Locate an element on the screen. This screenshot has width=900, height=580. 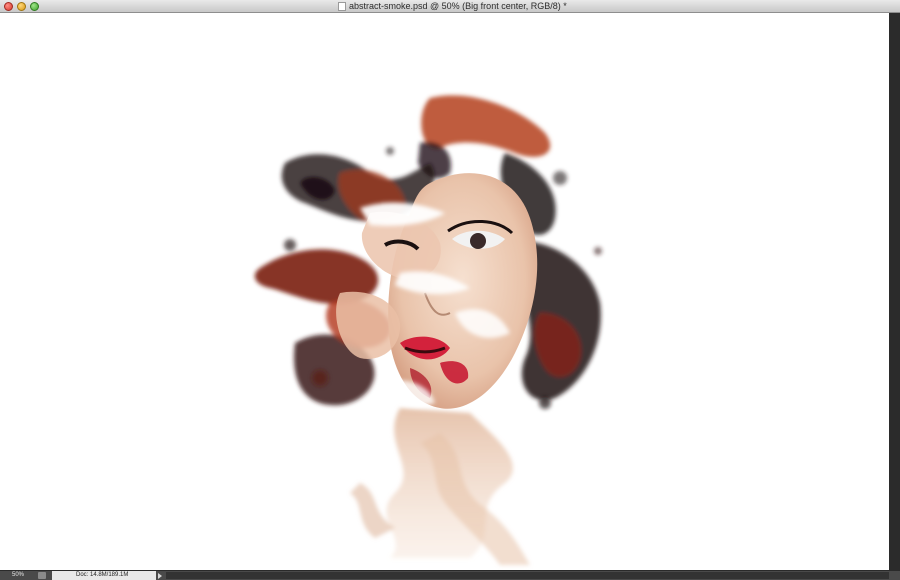
zoom-level: 50% is located at coordinates (18, 575).